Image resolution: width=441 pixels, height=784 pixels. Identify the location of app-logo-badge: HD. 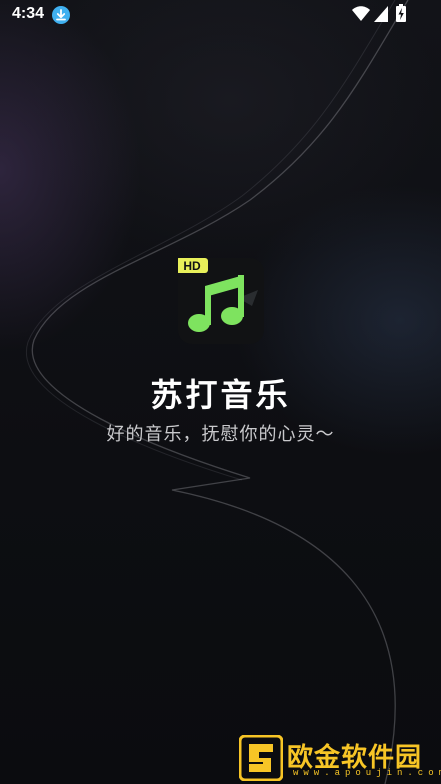
(192, 266).